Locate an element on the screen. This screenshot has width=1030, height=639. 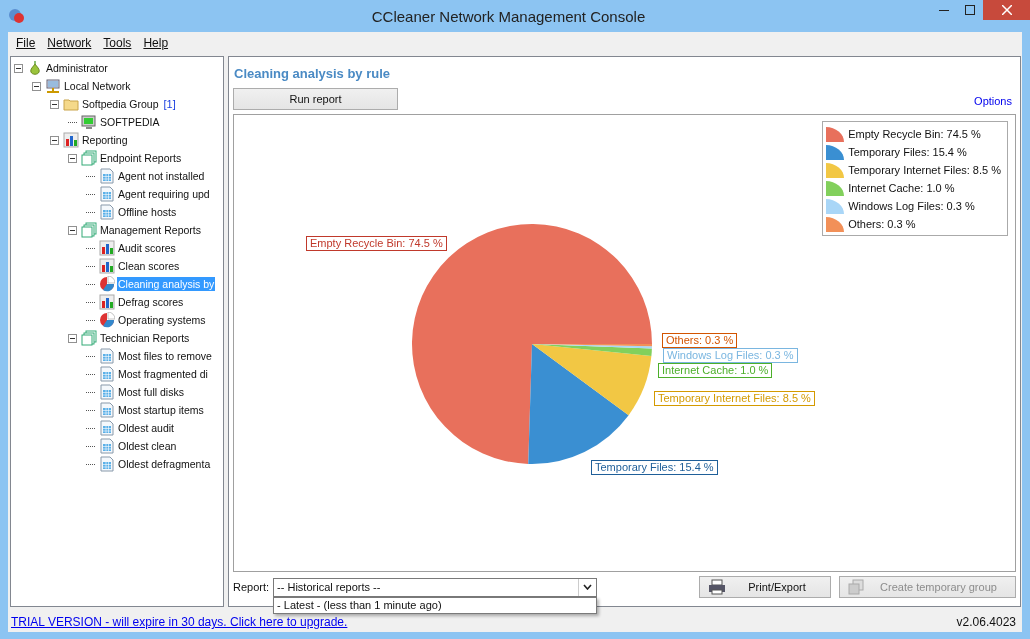
tree-item: Management Reports is located at coordinates (150, 230).